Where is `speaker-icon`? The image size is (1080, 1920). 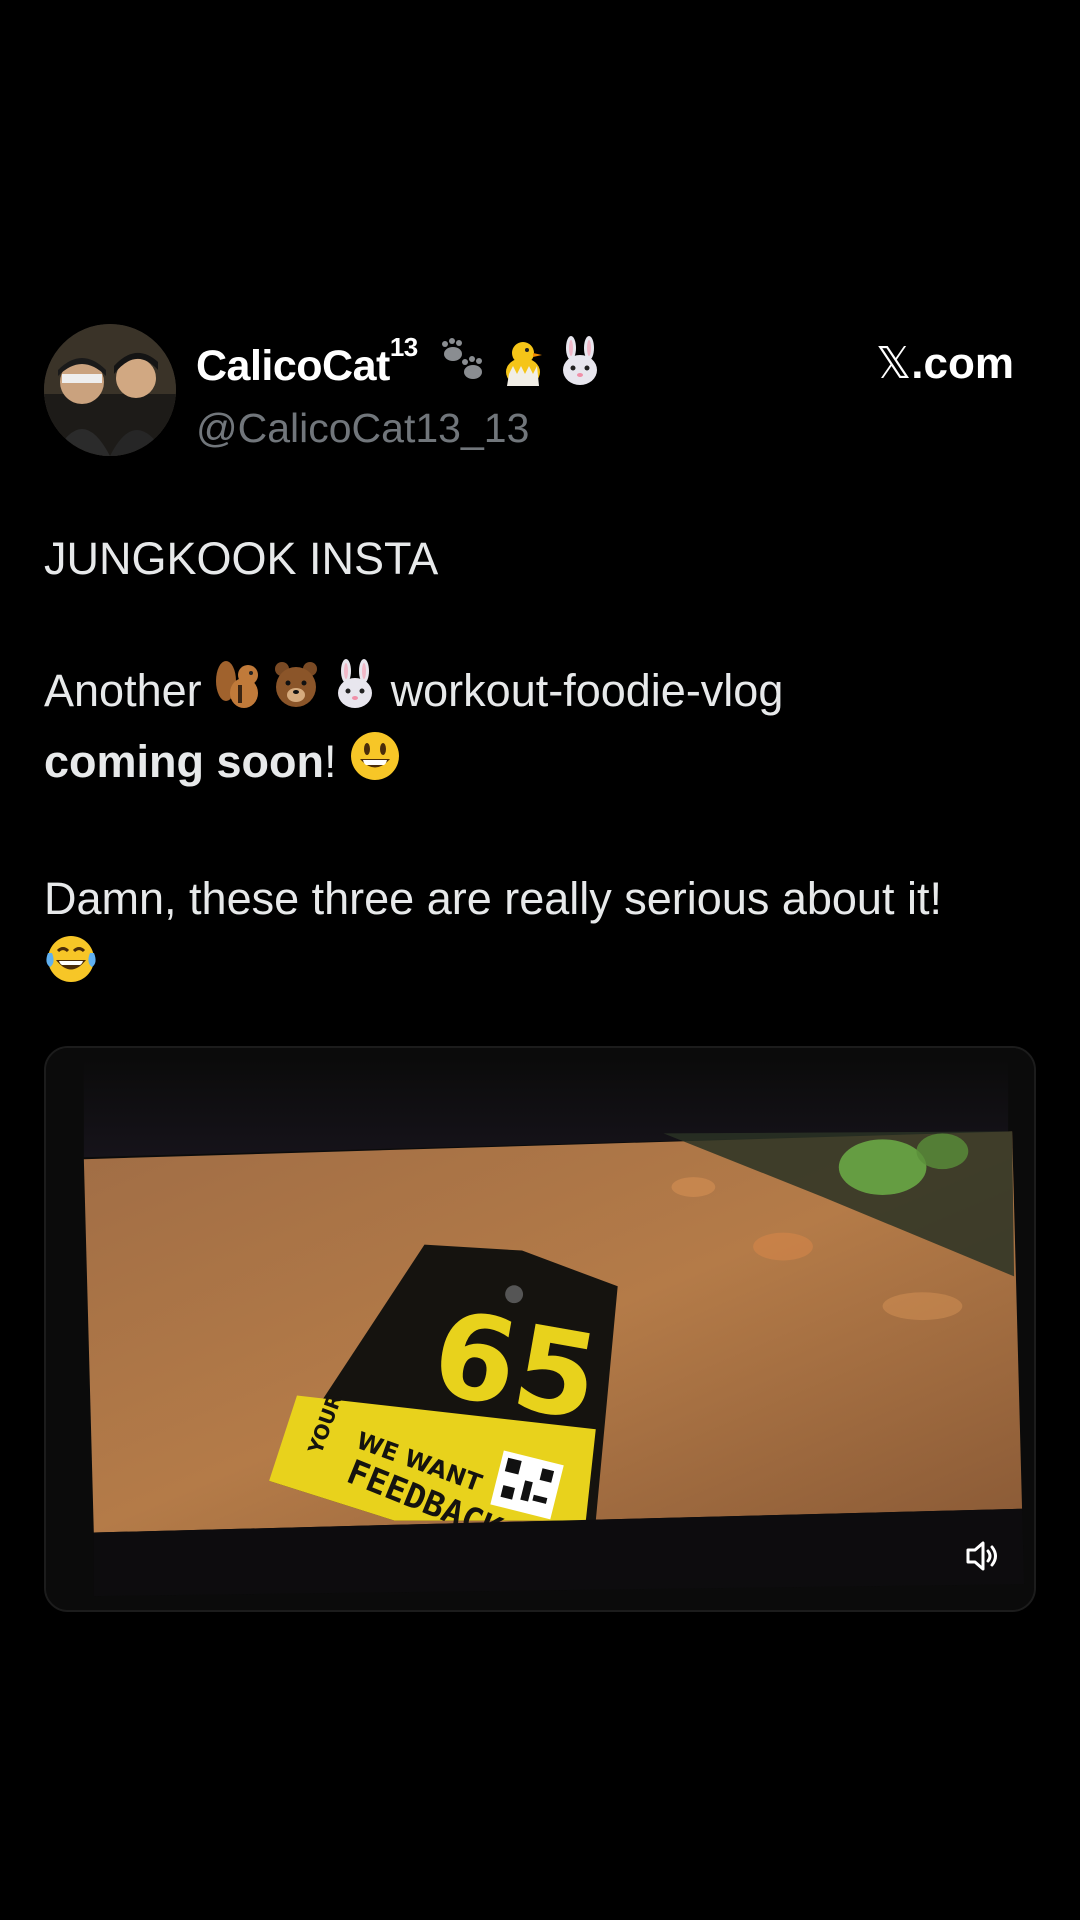
speaker-icon is located at coordinates (981, 1556).